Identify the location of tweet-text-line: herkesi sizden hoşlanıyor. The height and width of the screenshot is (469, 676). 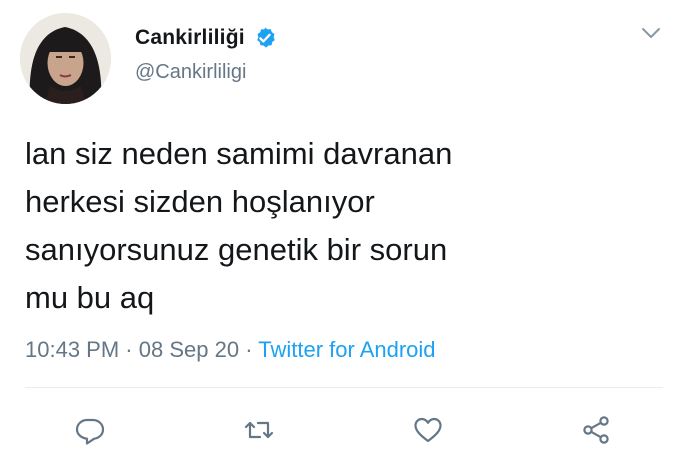
(200, 201).